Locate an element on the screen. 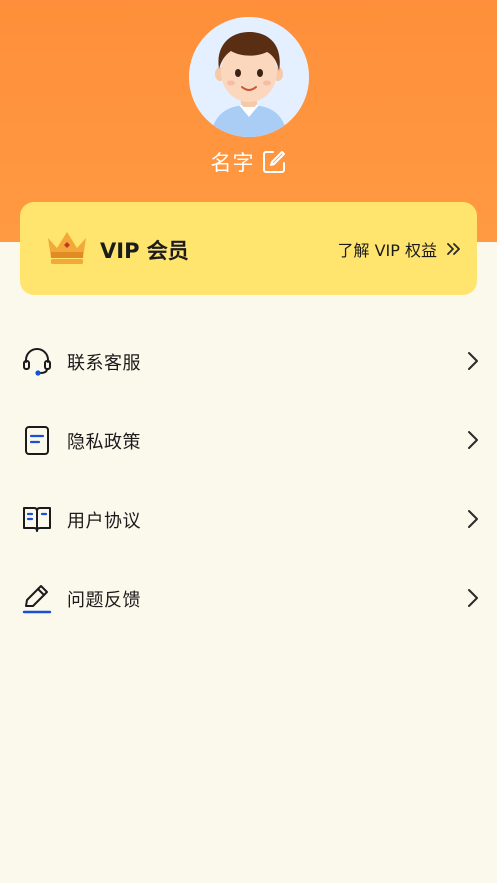 The image size is (497, 883). menu-label: 联系客服 is located at coordinates (104, 363).